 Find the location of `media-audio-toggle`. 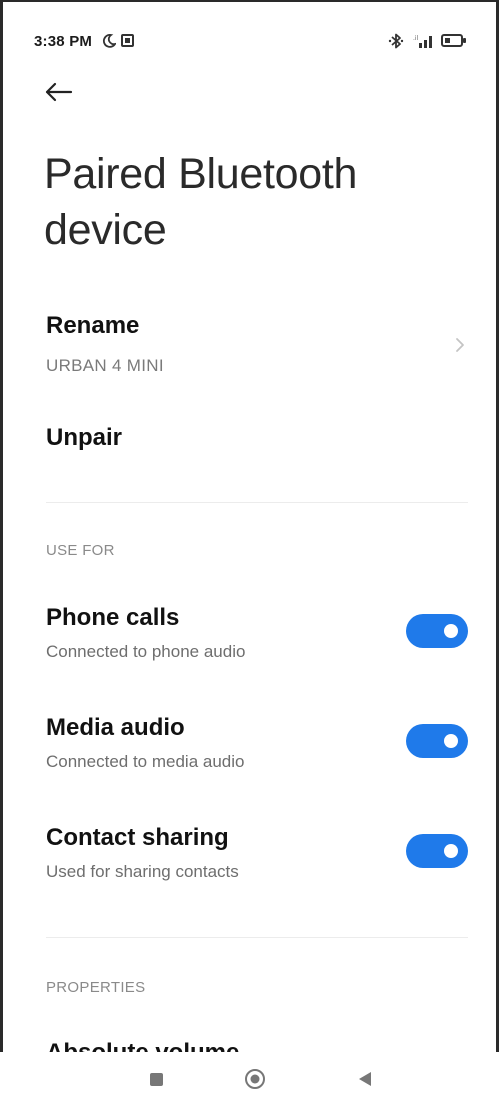

media-audio-toggle is located at coordinates (437, 741).